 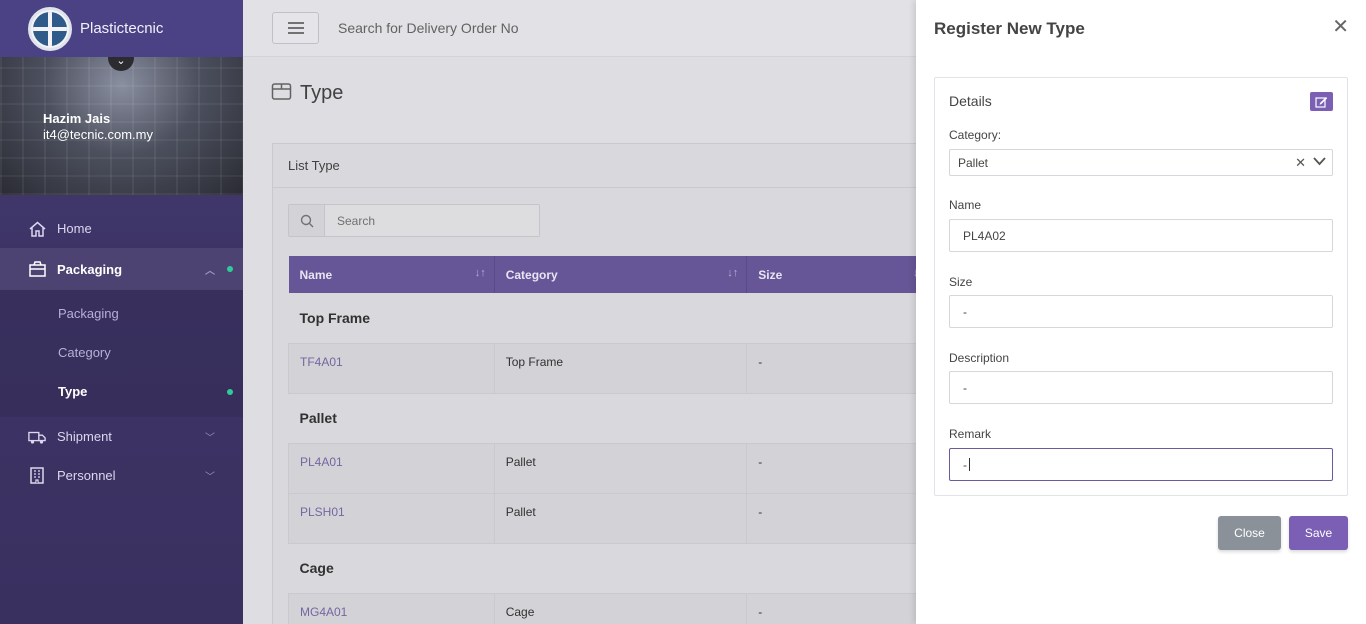 I want to click on search-icon, so click(x=307, y=220).